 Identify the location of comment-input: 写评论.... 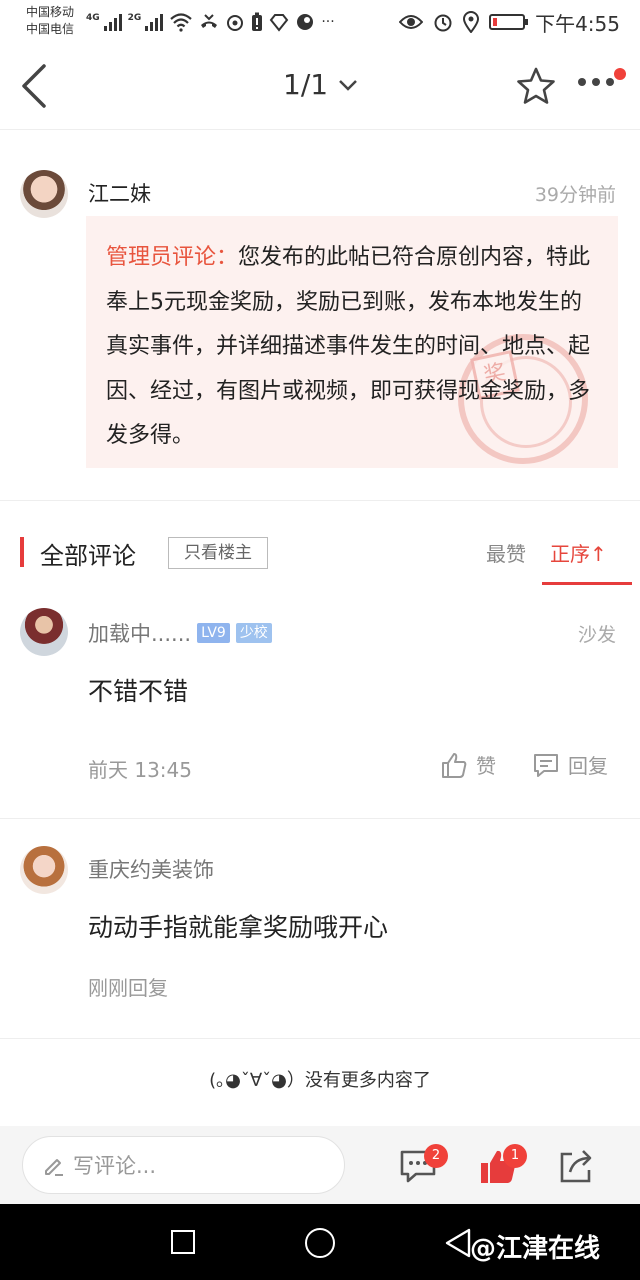
(183, 1165).